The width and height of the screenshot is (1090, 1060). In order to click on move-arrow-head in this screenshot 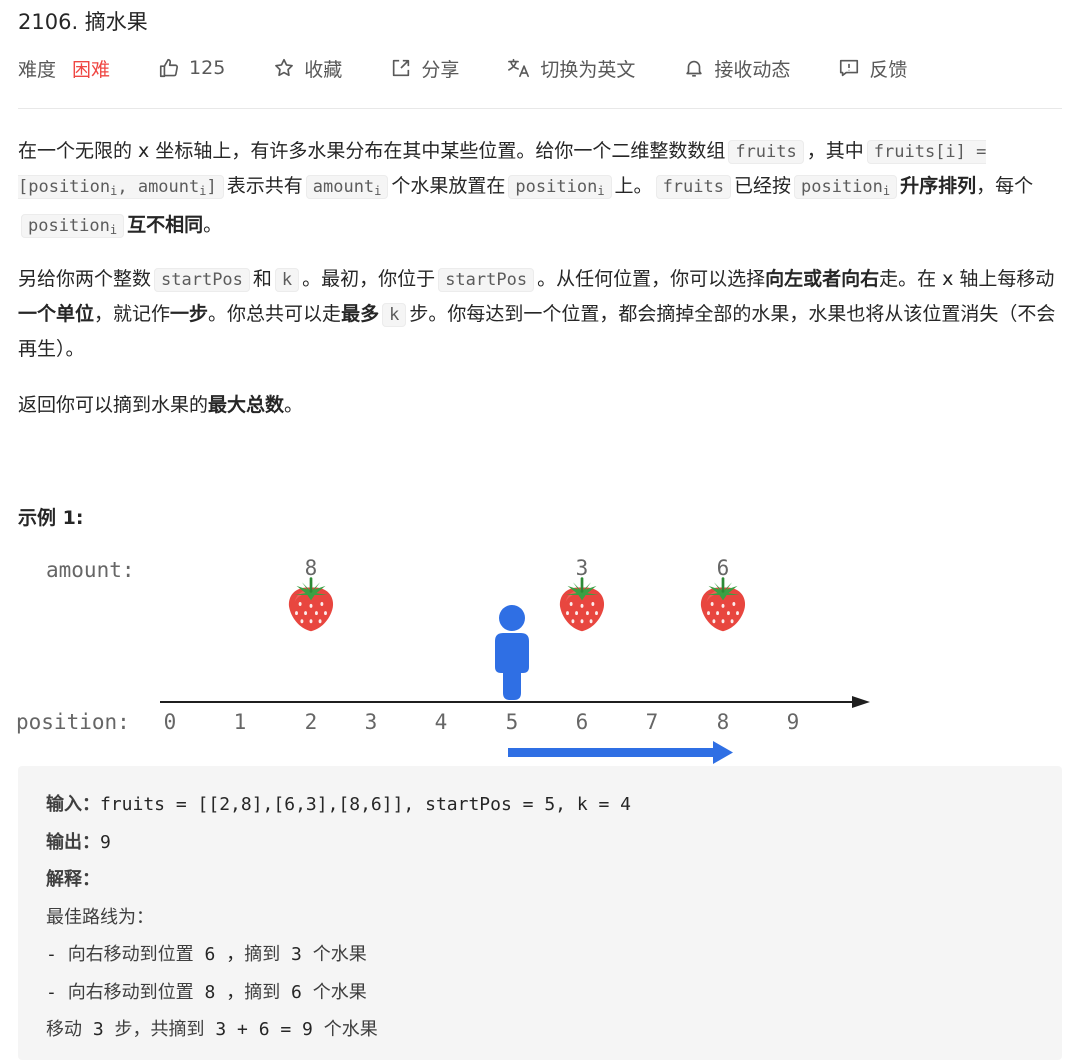, I will do `click(723, 752)`.